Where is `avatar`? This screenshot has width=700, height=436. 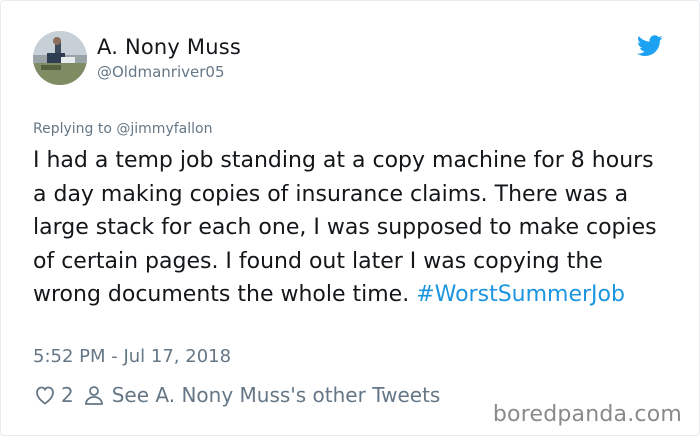
avatar is located at coordinates (60, 58).